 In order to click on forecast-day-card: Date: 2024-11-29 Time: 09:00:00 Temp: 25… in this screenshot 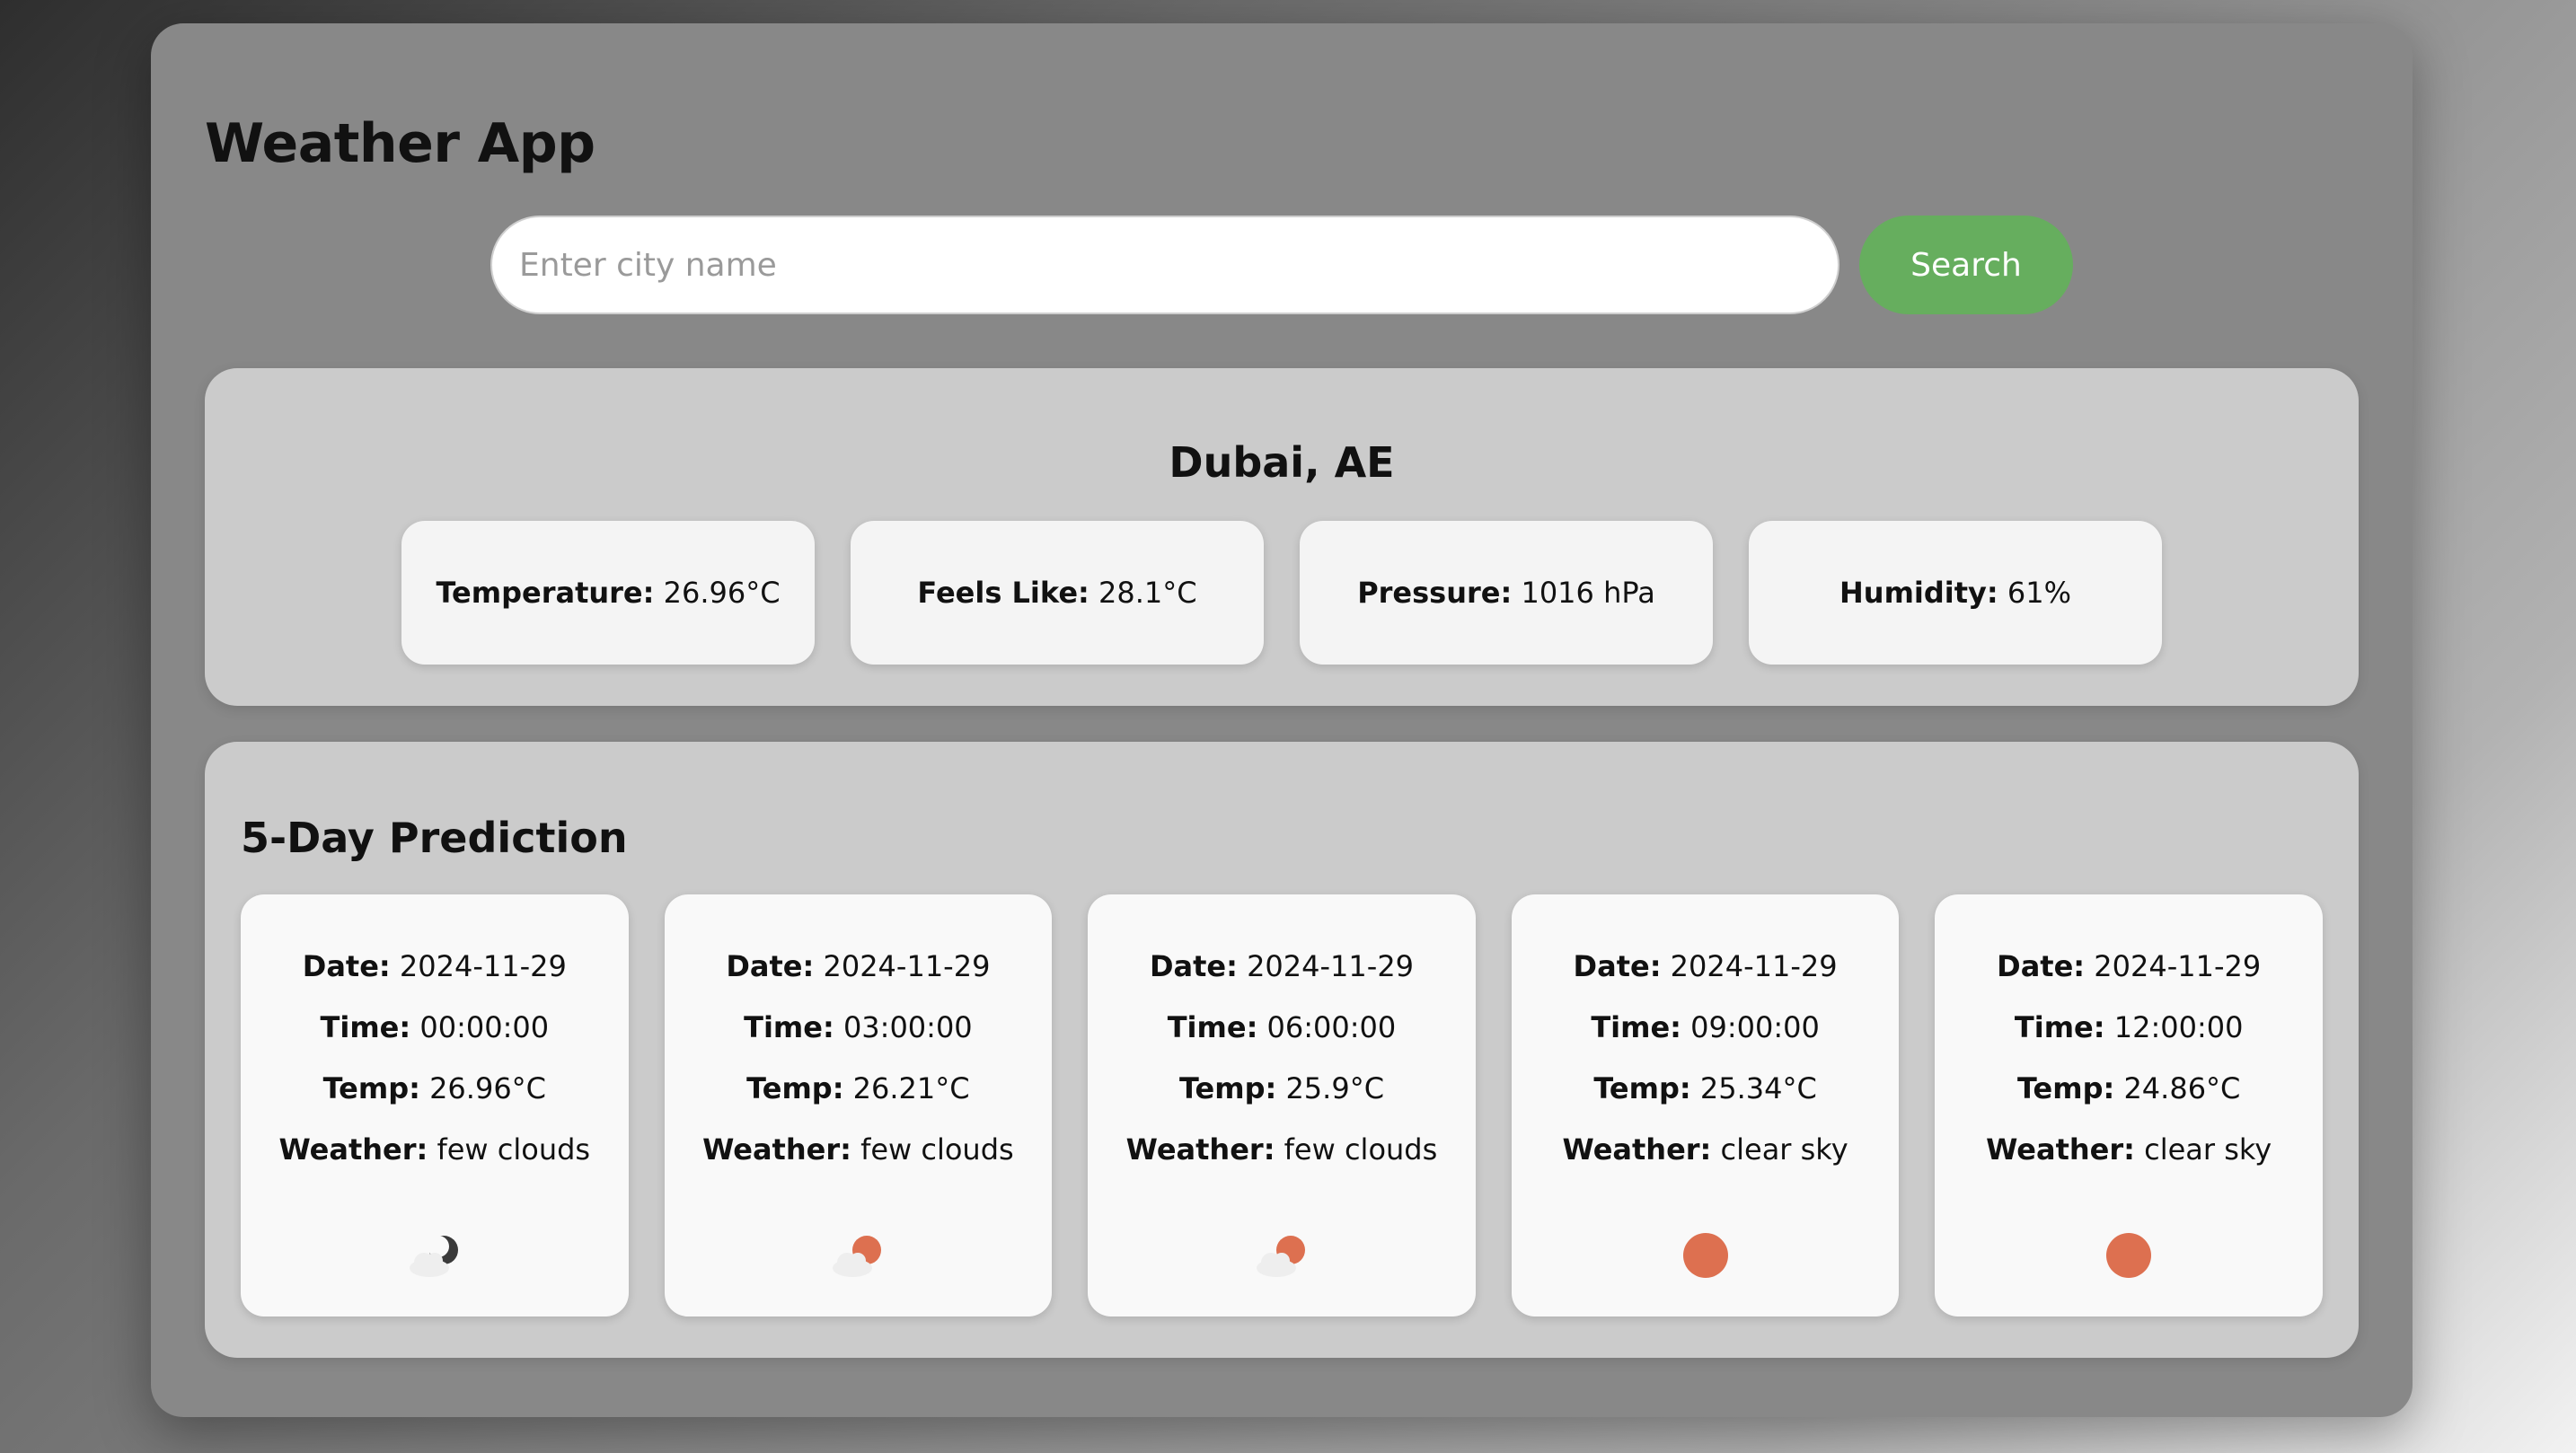, I will do `click(1705, 1105)`.